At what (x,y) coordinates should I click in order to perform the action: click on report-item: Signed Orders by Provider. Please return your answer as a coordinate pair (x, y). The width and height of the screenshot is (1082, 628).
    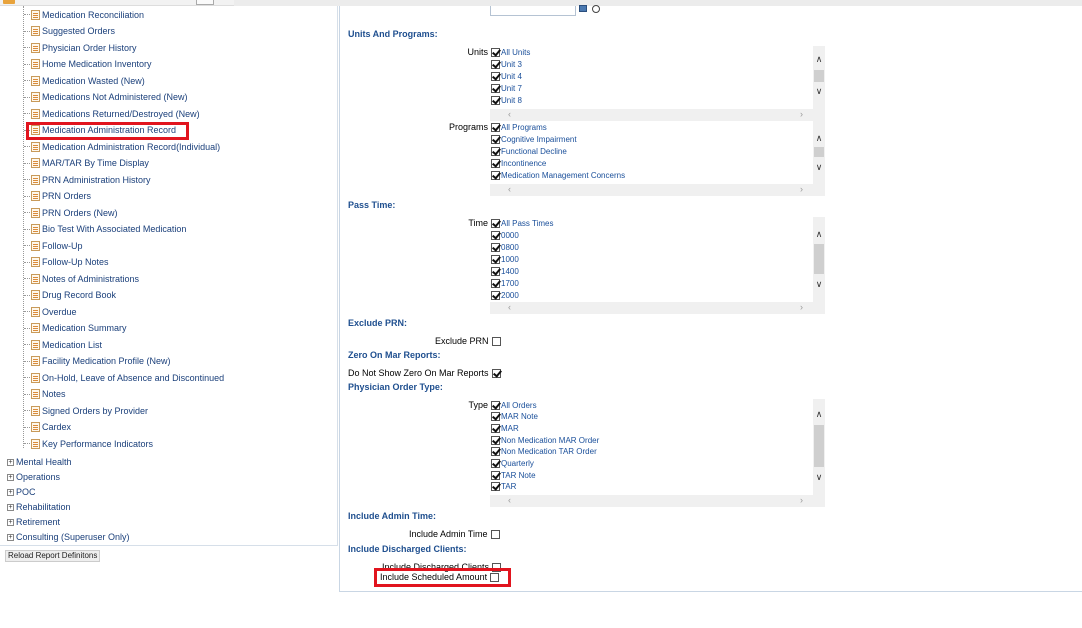
    Looking at the image, I should click on (86, 410).